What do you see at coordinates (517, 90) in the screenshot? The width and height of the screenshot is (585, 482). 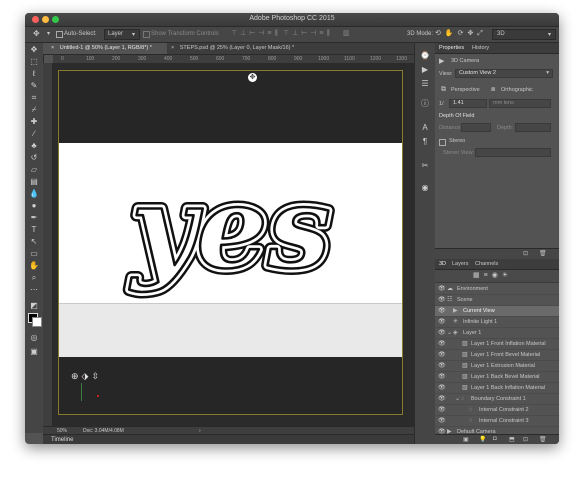 I see `orthographic-label: Orthographic` at bounding box center [517, 90].